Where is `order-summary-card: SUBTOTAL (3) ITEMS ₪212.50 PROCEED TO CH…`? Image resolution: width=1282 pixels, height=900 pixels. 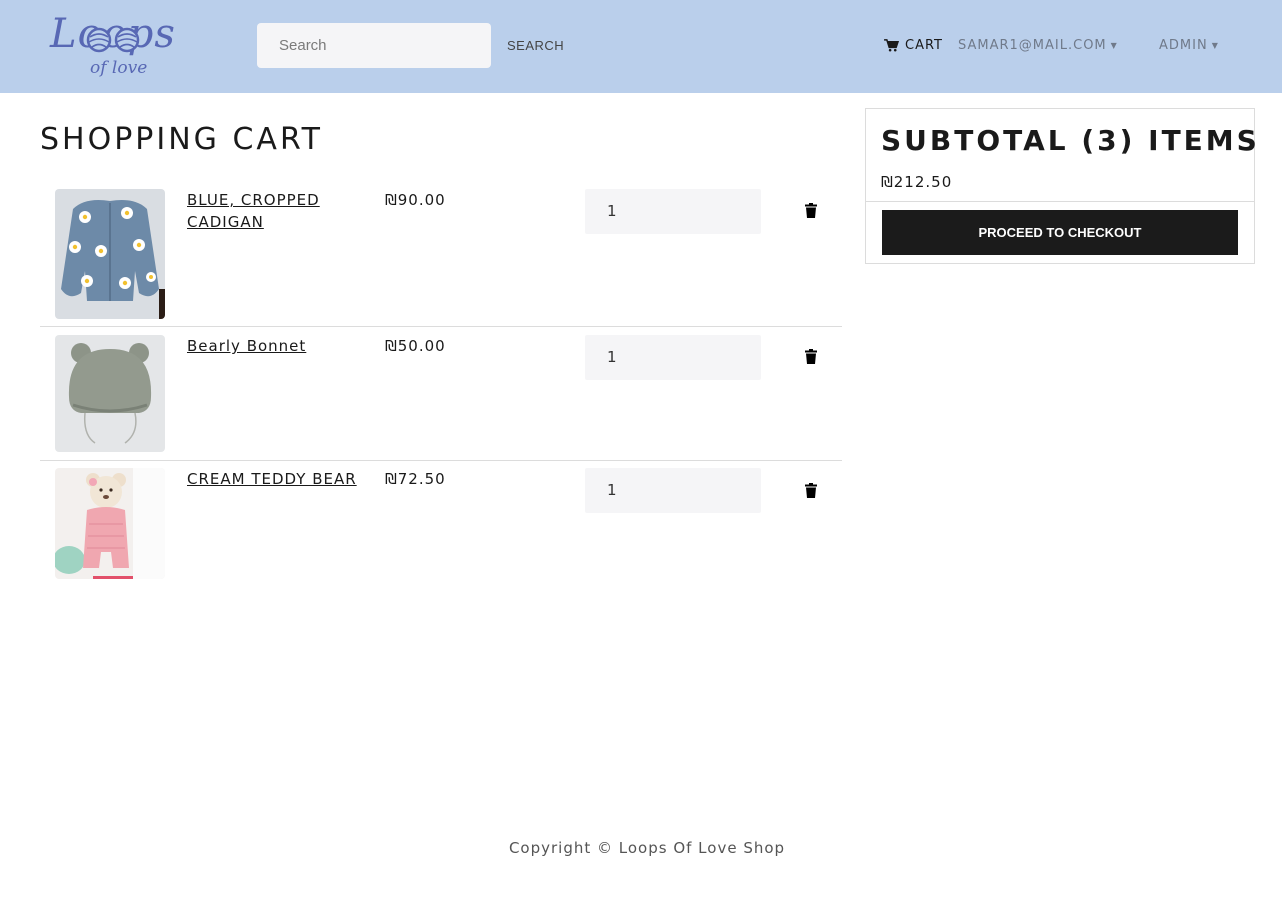 order-summary-card: SUBTOTAL (3) ITEMS ₪212.50 PROCEED TO CH… is located at coordinates (1061, 186).